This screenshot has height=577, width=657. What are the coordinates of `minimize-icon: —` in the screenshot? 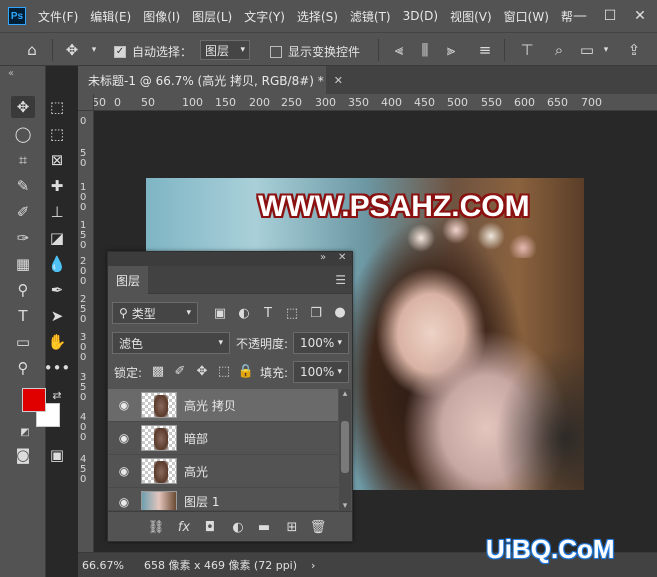 It's located at (580, 16).